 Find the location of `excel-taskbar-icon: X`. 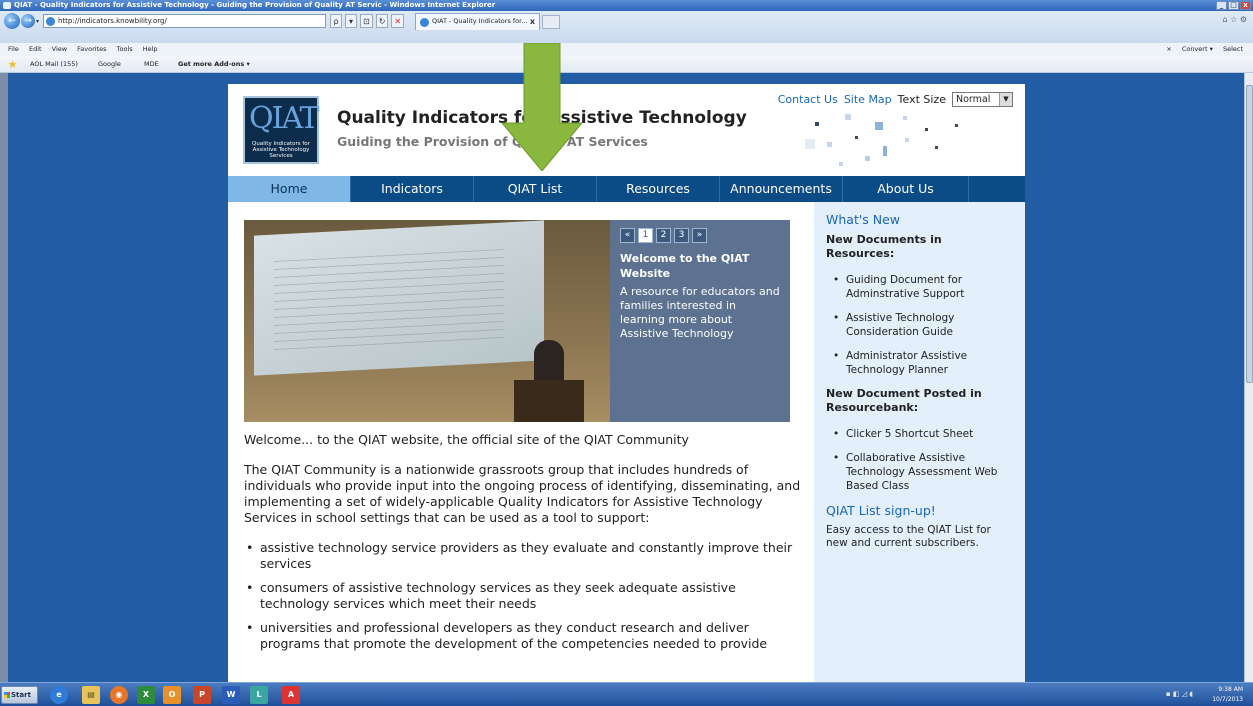

excel-taskbar-icon: X is located at coordinates (146, 695).